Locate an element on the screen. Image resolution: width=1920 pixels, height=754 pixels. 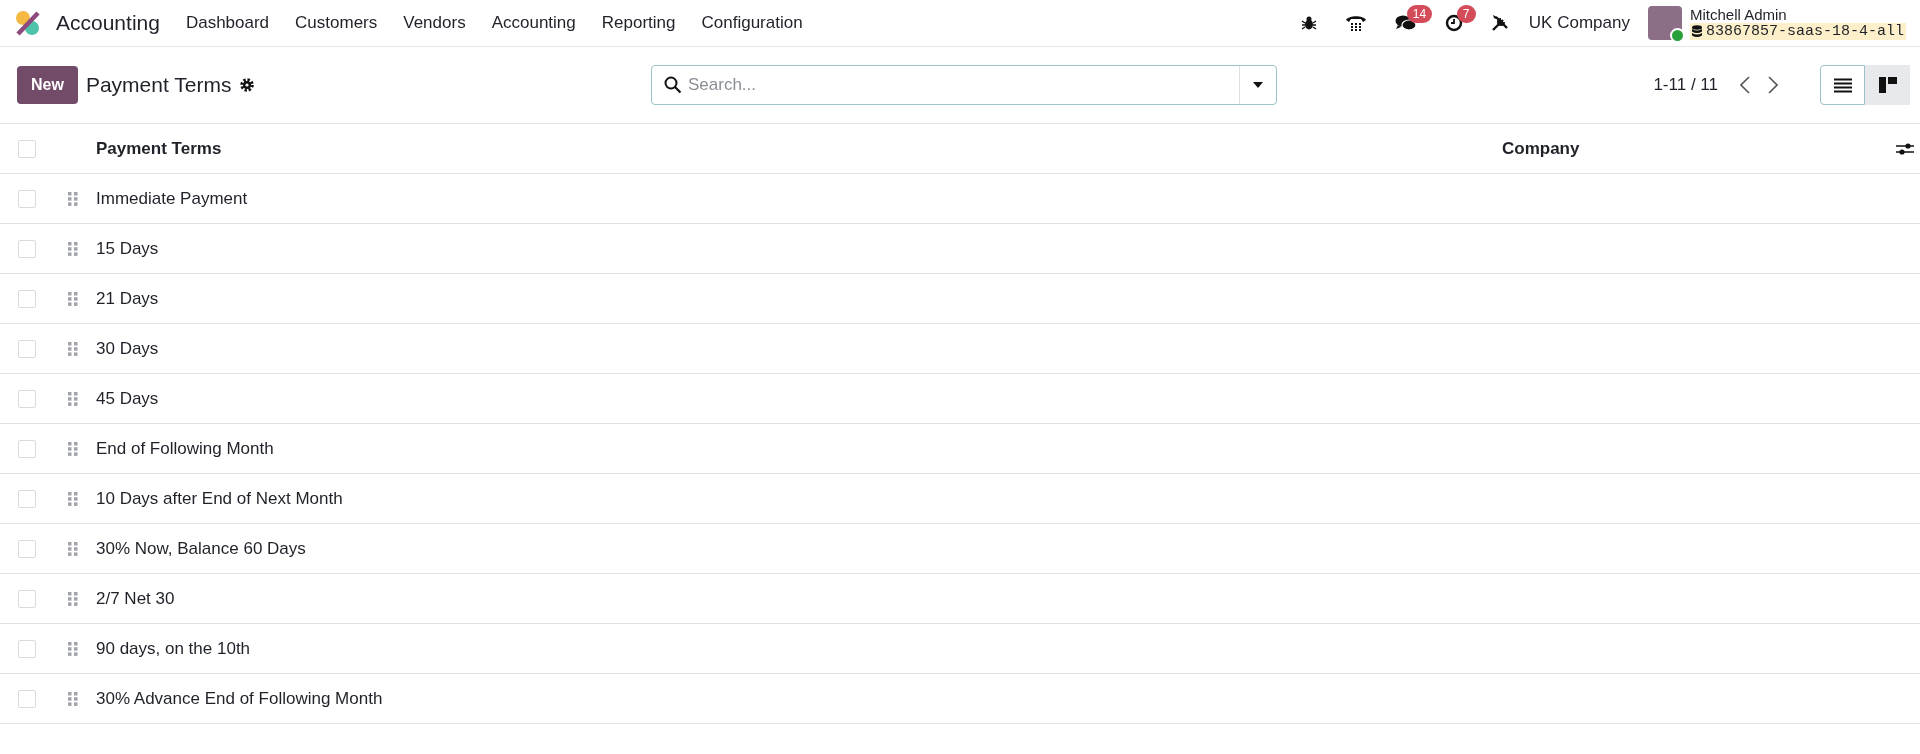
new-button: New is located at coordinates (47, 85).